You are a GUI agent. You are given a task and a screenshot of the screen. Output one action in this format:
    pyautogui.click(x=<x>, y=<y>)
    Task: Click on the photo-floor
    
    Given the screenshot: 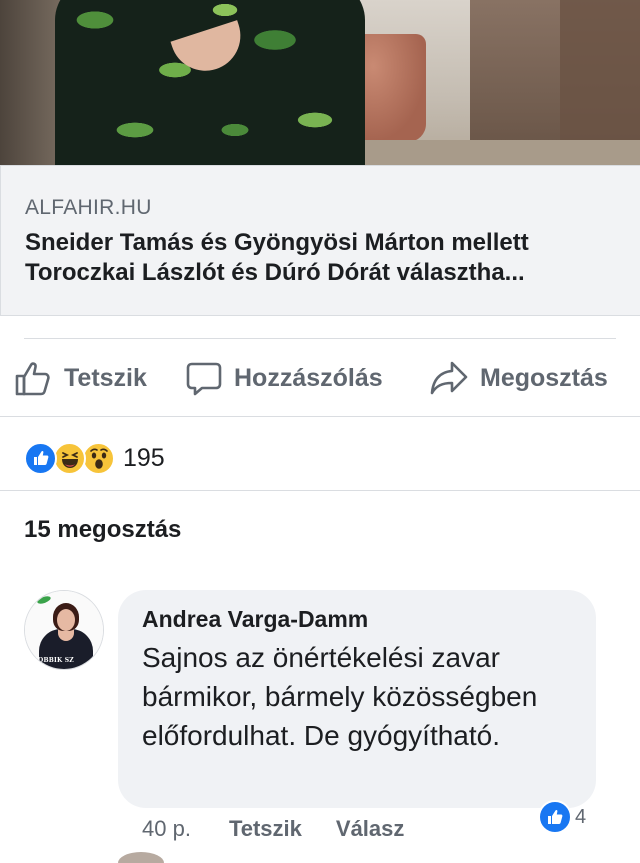 What is the action you would take?
    pyautogui.click(x=485, y=152)
    